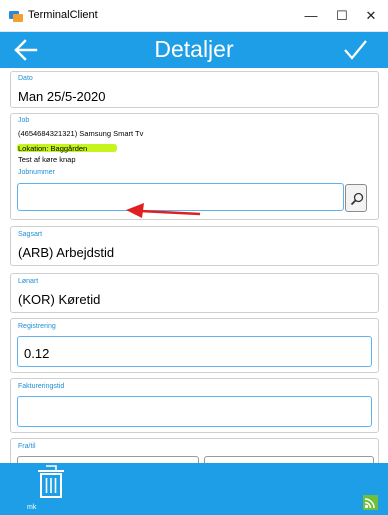  What do you see at coordinates (32, 507) in the screenshot?
I see `user-label: mk` at bounding box center [32, 507].